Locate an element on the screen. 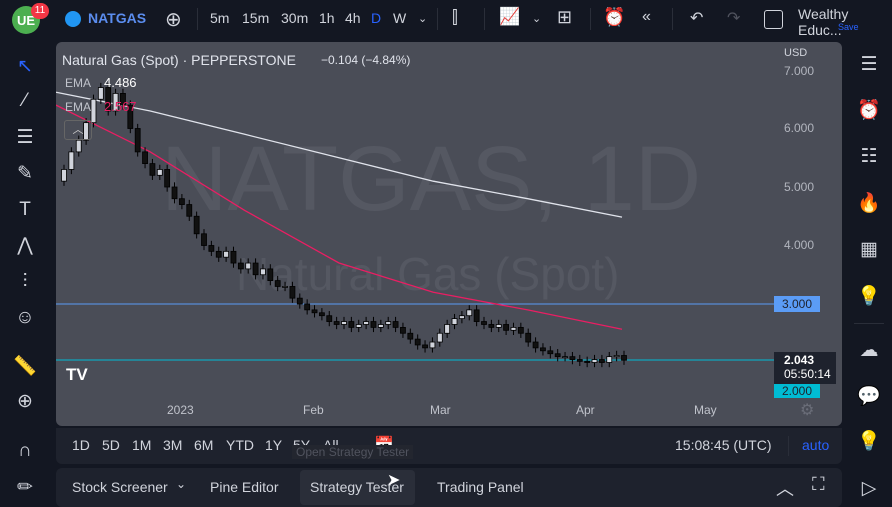 The width and height of the screenshot is (892, 507). add-compare-icon: ⊕ is located at coordinates (173, 19).